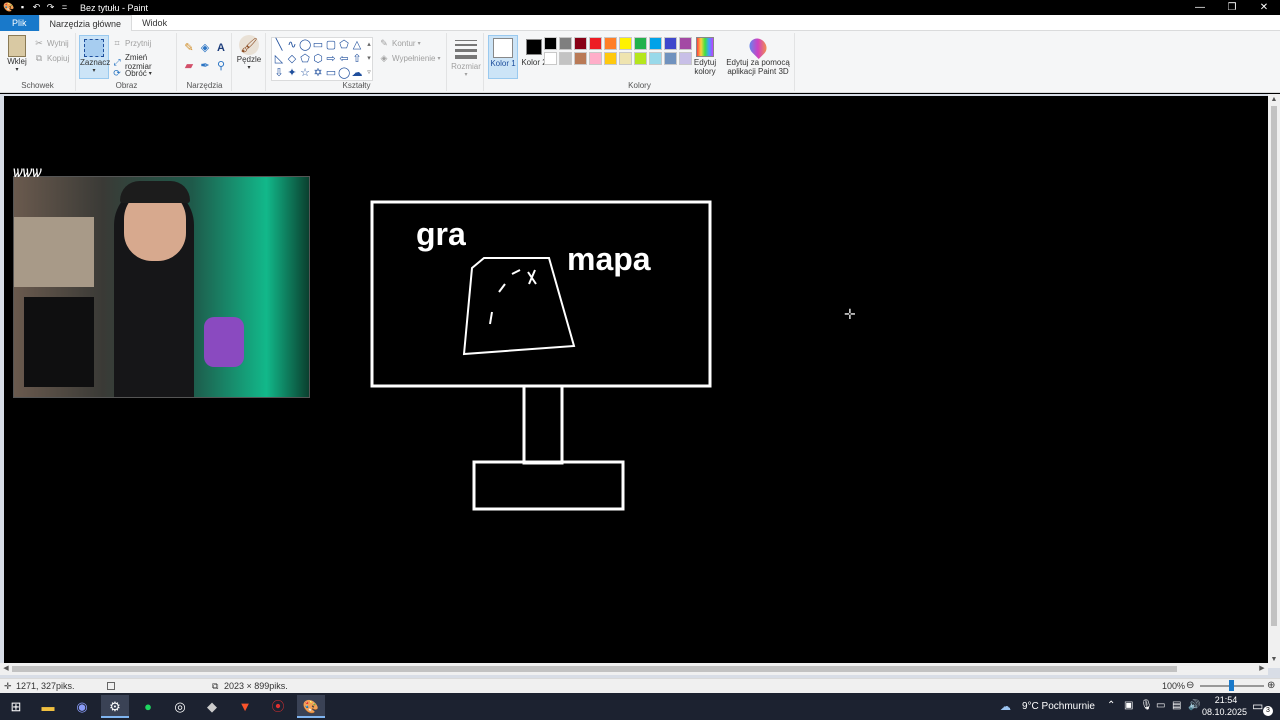  I want to click on undo-icon: ↶, so click(36, 7).